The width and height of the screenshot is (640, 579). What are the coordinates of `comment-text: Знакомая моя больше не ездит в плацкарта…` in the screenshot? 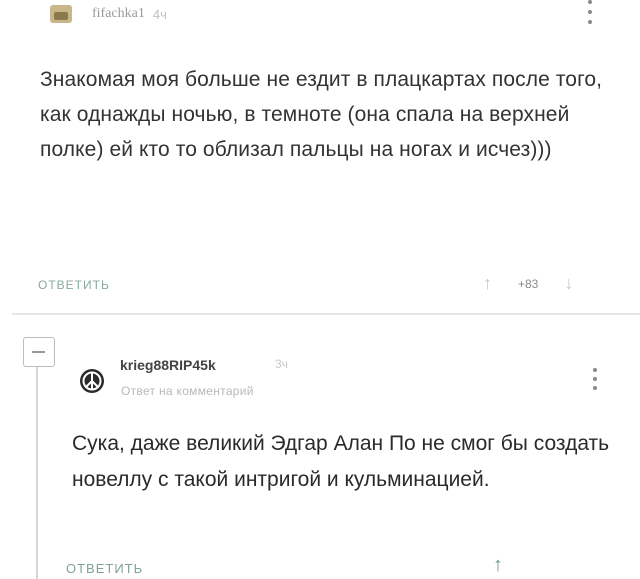 It's located at (321, 114).